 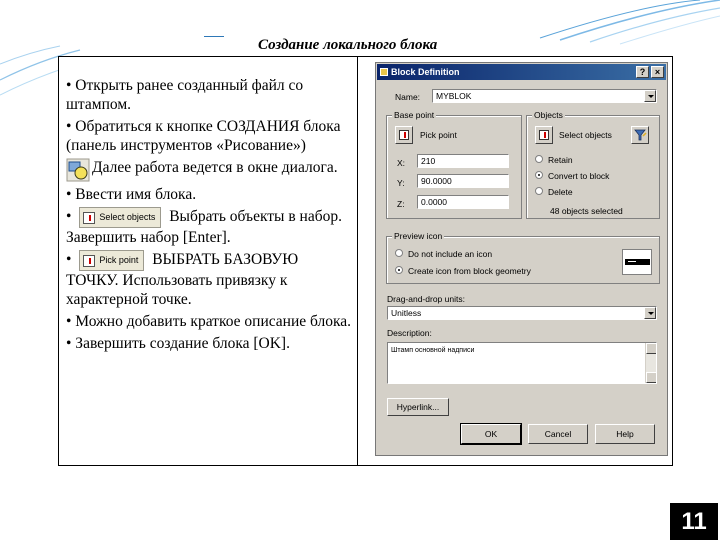 What do you see at coordinates (521, 72) in the screenshot?
I see `dialog-titlebar: Block Definition ? ×` at bounding box center [521, 72].